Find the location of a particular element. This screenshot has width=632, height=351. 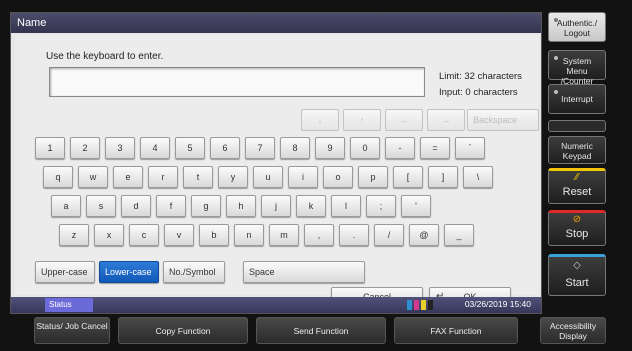

key-4-7: m is located at coordinates (284, 235).